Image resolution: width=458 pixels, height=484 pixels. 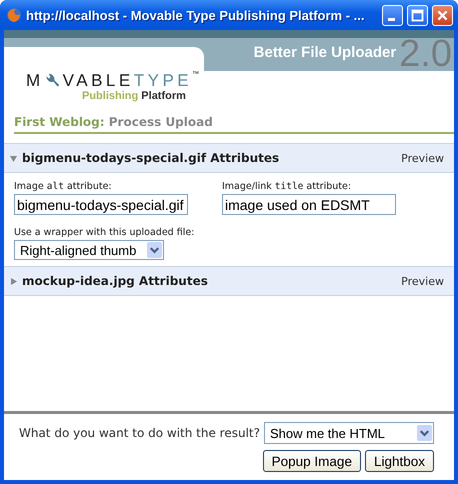 What do you see at coordinates (139, 433) in the screenshot?
I see `result-question: What do you want to do with the result?` at bounding box center [139, 433].